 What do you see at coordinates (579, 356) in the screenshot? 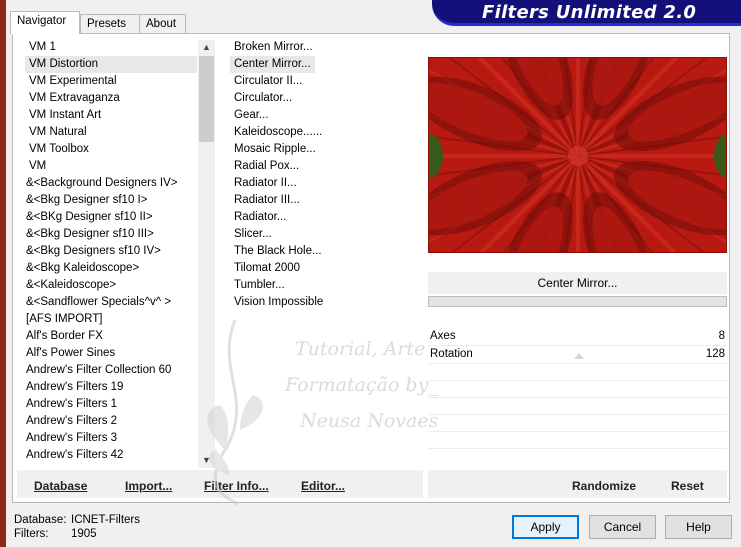
I see `slider-thumb-icon` at bounding box center [579, 356].